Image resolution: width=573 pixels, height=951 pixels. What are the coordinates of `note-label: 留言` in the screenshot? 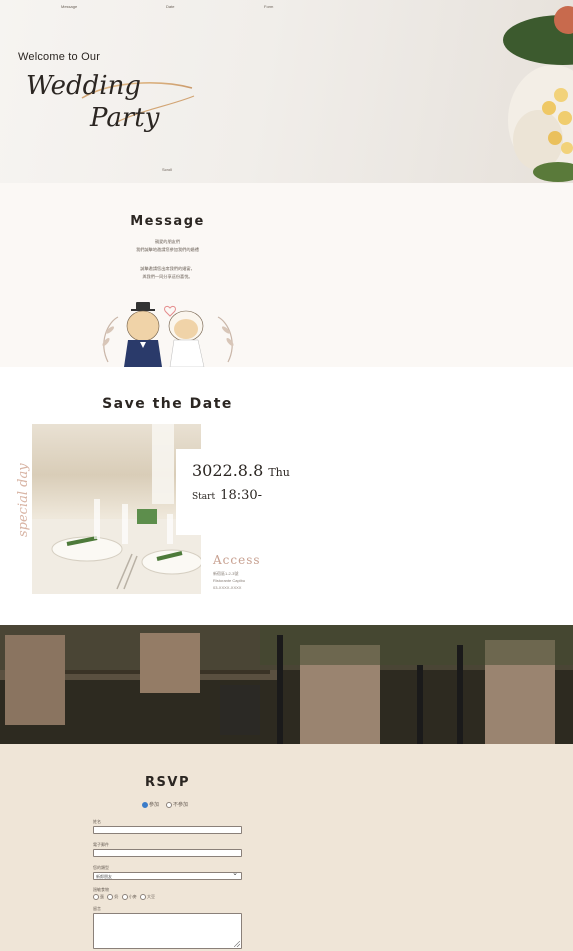 It's located at (97, 908).